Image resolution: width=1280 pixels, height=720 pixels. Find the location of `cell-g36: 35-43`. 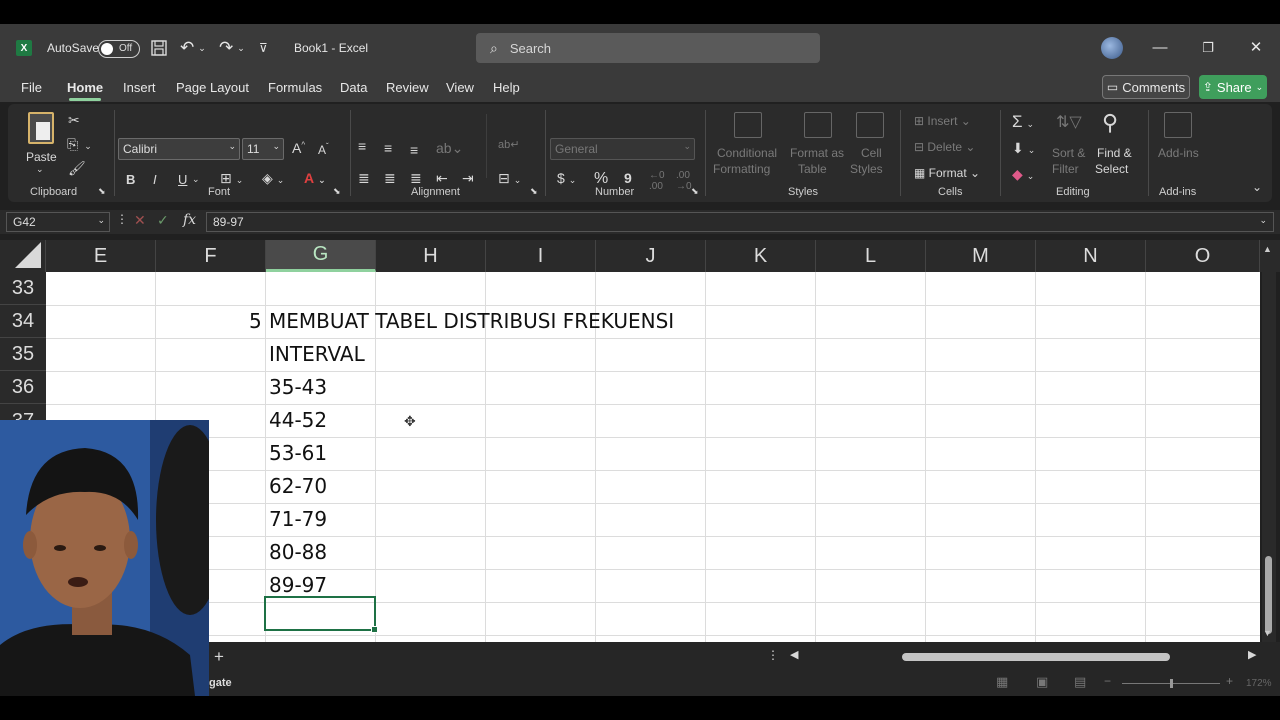

cell-g36: 35-43 is located at coordinates (298, 387).